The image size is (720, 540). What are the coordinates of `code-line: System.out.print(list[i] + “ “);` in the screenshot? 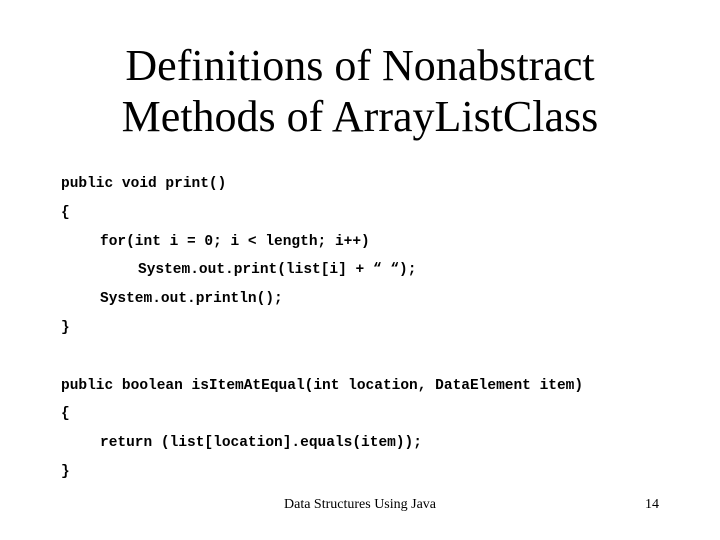 It's located at (277, 270).